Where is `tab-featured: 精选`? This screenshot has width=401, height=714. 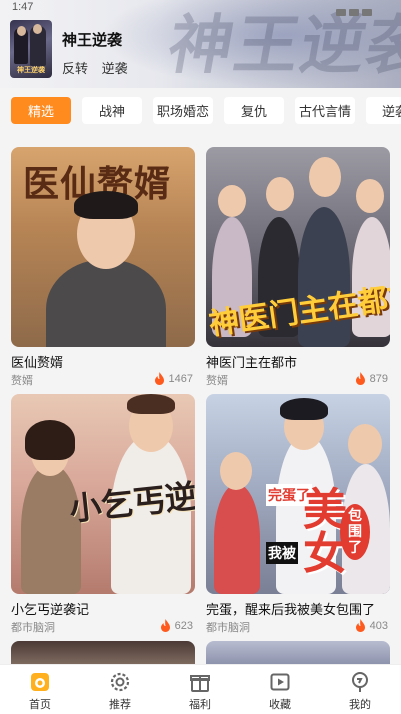
tab-featured: 精选 is located at coordinates (41, 110).